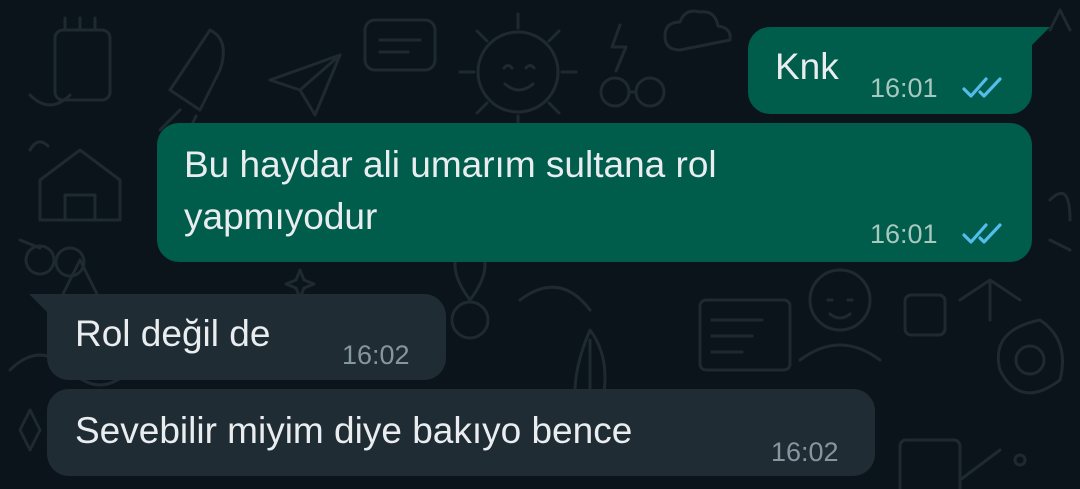 Image resolution: width=1080 pixels, height=489 pixels. I want to click on message-text: Sevebilir miyim diye bakıyo bence, so click(354, 430).